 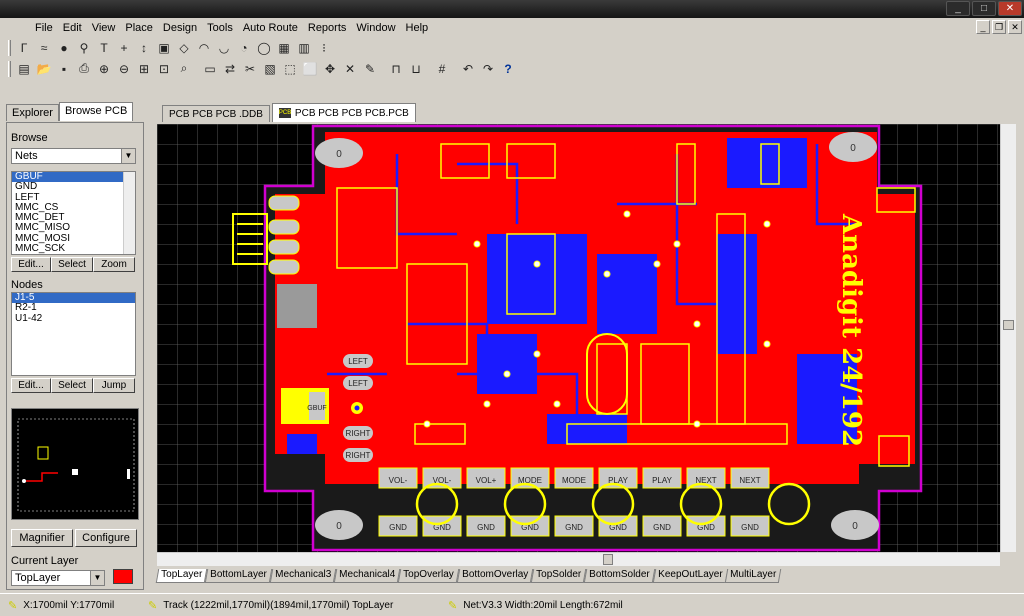 What do you see at coordinates (238, 575) in the screenshot?
I see `layer-tab-bottomlayer: BottomLayer` at bounding box center [238, 575].